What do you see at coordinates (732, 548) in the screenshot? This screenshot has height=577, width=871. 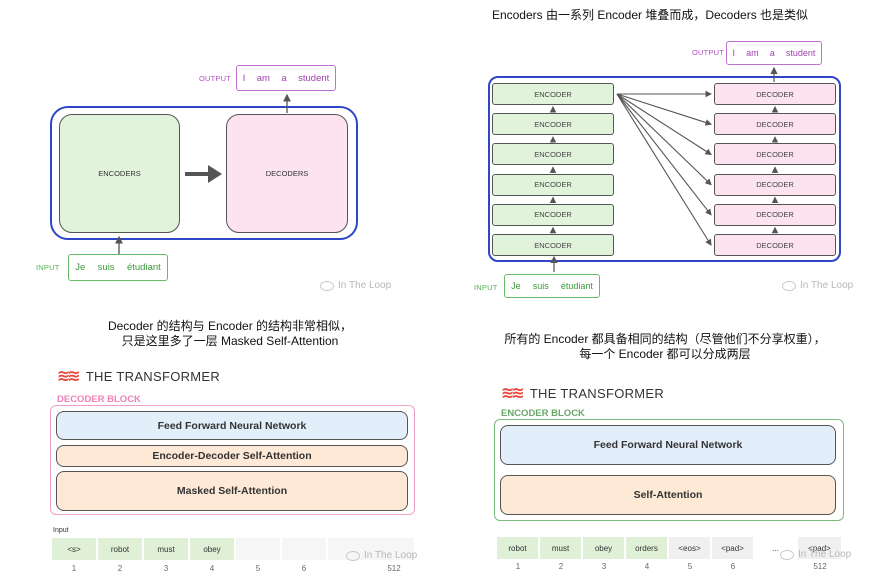 I see `token-cell: <pad>` at bounding box center [732, 548].